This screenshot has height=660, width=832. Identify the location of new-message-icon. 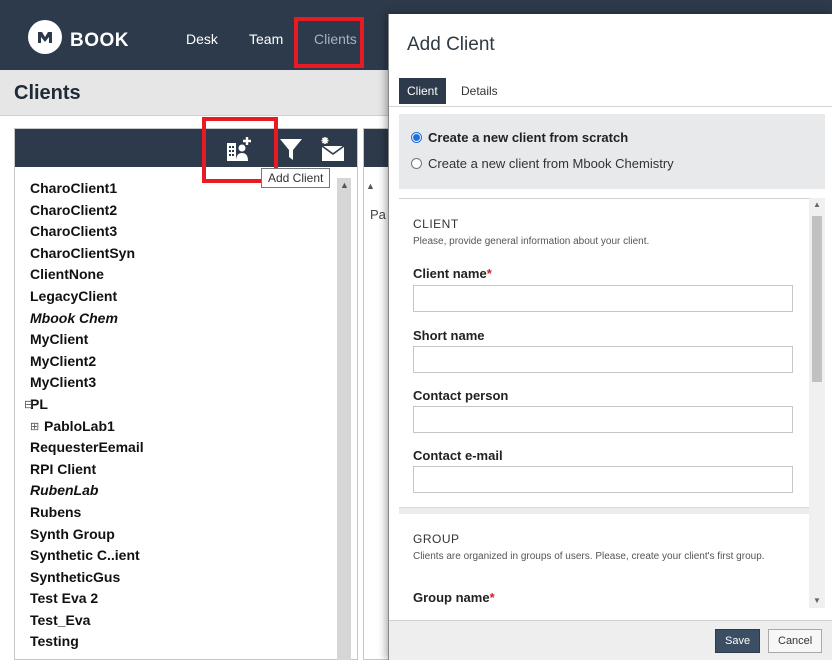
(332, 149).